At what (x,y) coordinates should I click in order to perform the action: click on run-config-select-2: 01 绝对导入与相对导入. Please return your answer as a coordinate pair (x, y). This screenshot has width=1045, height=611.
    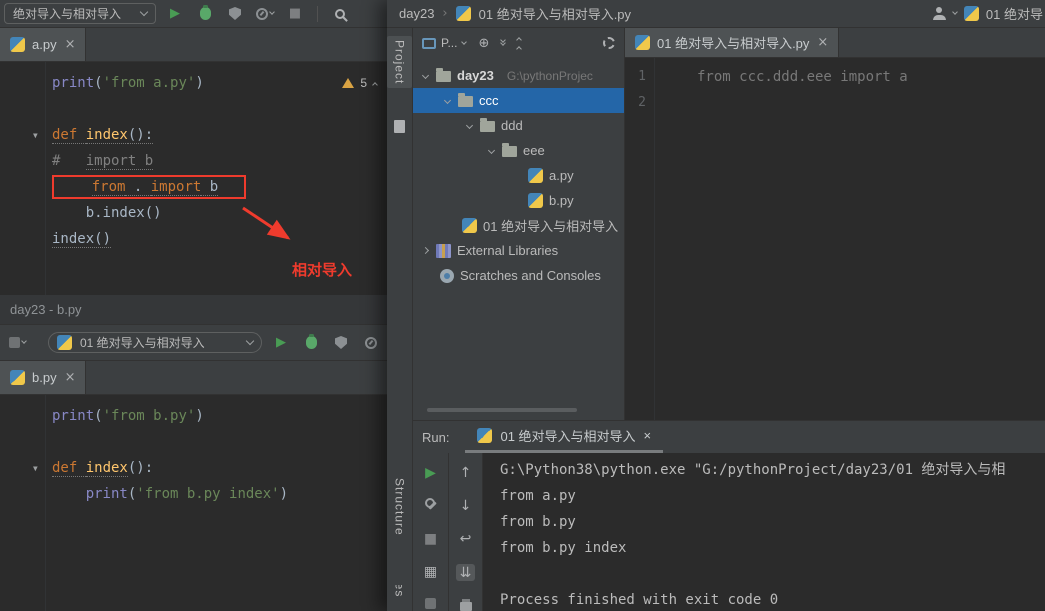
    Looking at the image, I should click on (155, 342).